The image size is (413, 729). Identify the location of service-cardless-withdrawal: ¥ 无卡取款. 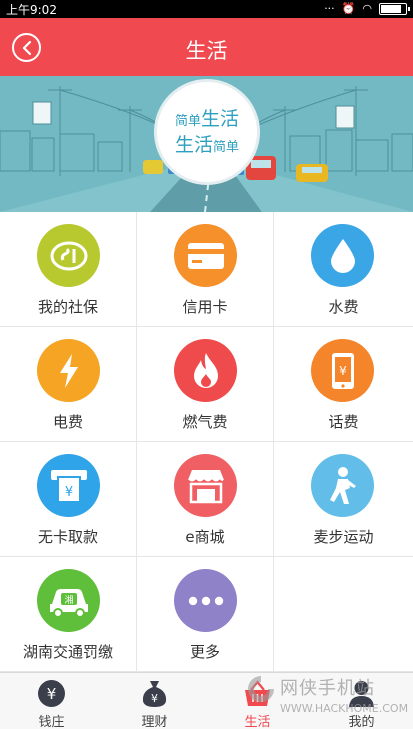
(68, 499).